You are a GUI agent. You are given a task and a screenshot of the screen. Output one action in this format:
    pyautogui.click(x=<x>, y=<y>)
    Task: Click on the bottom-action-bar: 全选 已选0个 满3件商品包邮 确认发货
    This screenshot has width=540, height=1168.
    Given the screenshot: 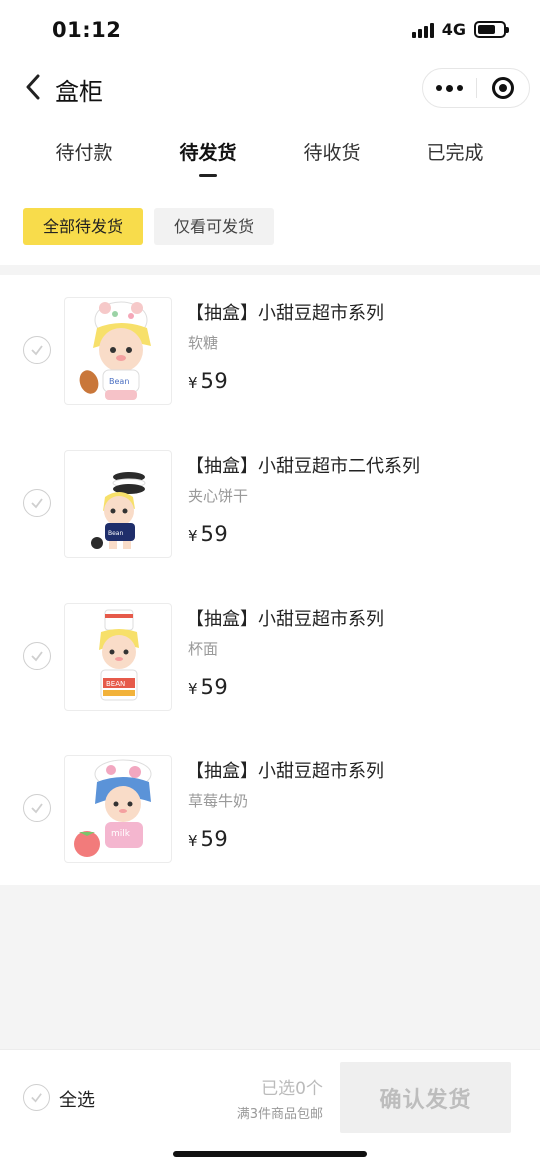 What is the action you would take?
    pyautogui.click(x=270, y=1108)
    